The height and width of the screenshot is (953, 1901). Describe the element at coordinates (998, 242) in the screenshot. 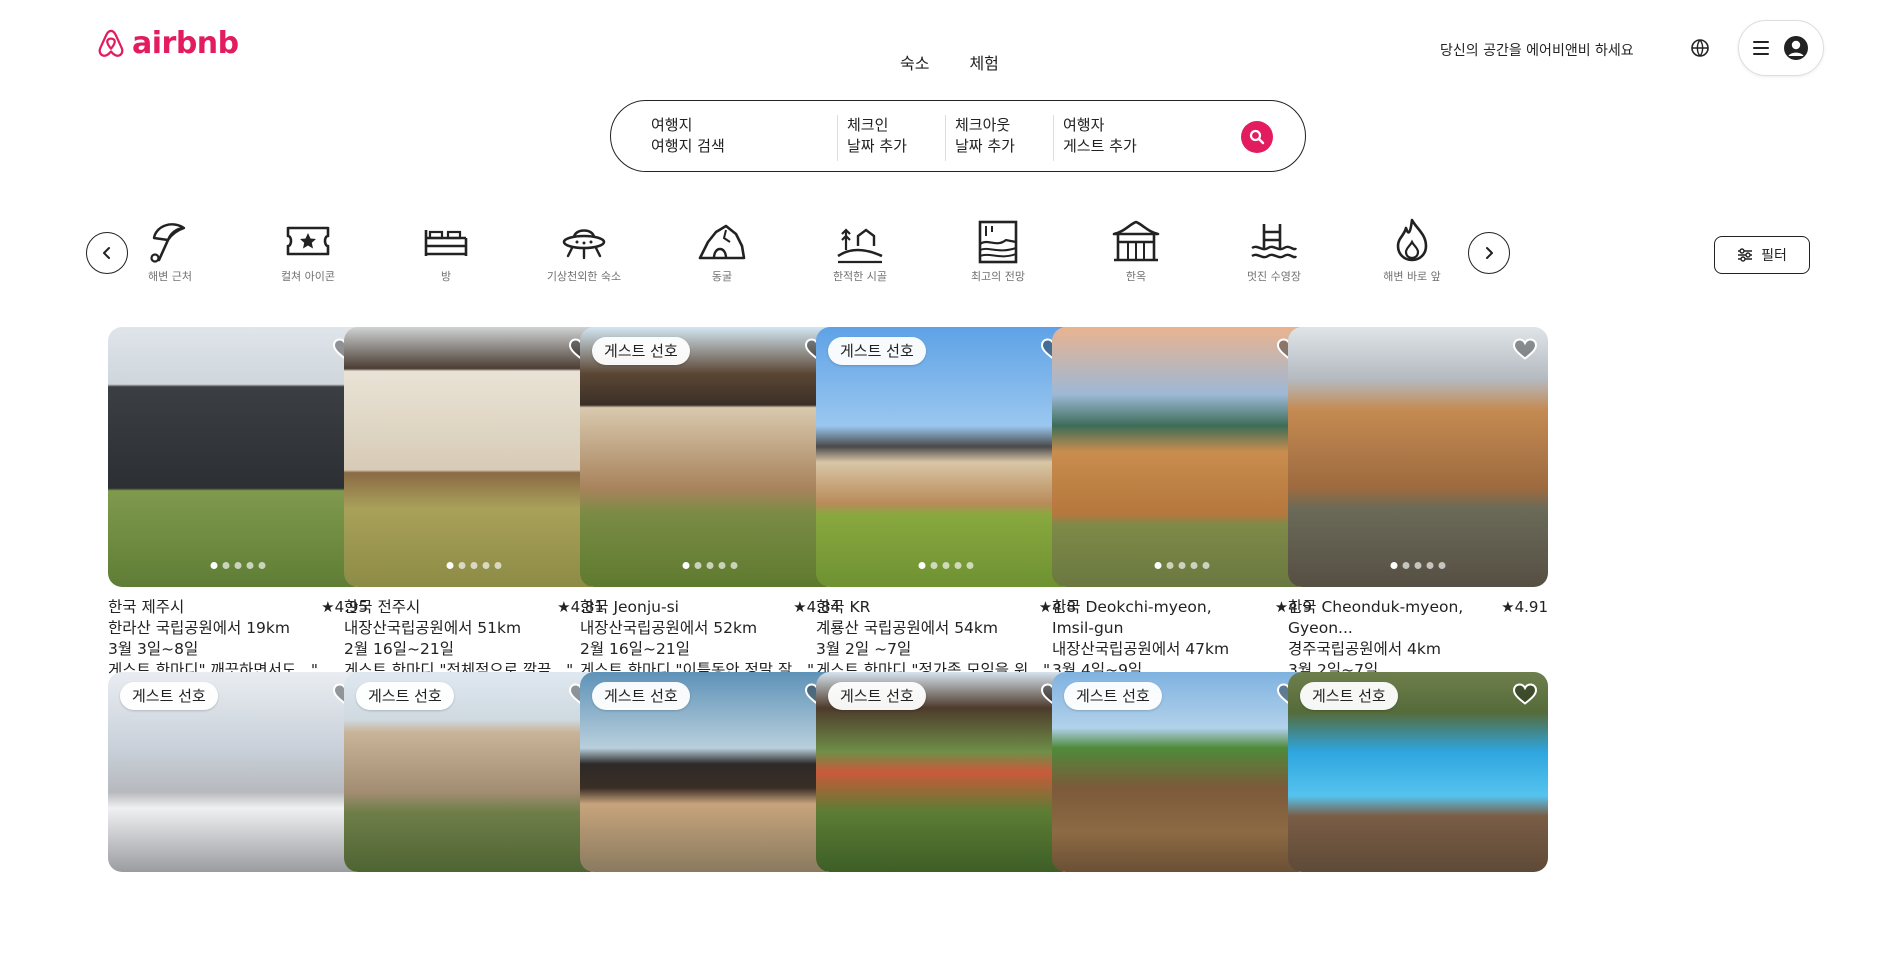

I see `view-icon` at that location.